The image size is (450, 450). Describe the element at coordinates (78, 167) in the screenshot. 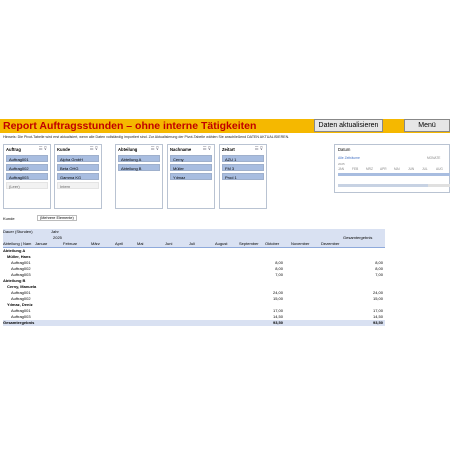

I see `slicer-item: Beta OHG` at that location.